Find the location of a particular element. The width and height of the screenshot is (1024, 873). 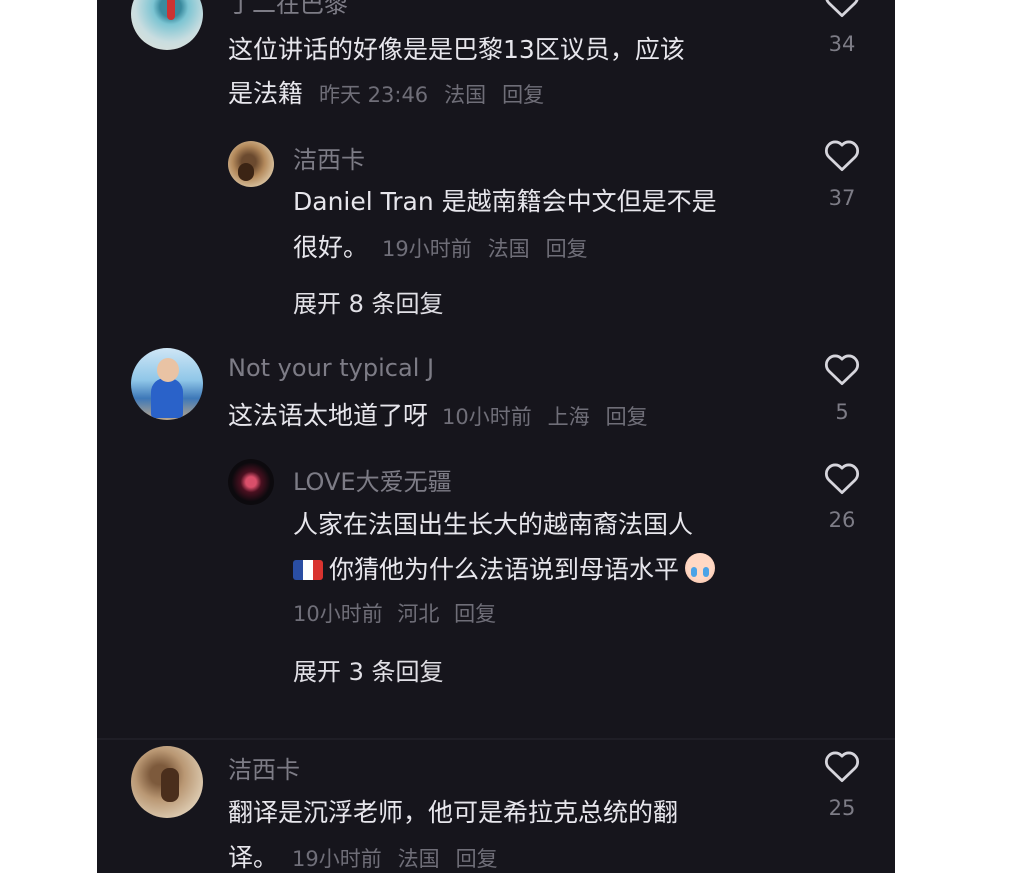

comment-text-line: 这位讲话的好像是是巴黎13区议员，应该 is located at coordinates (456, 49).